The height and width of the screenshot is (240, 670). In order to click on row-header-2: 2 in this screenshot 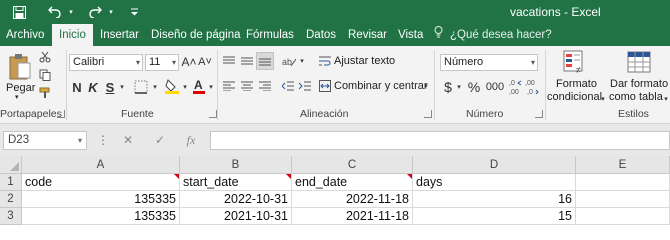, I will do `click(11, 199)`.